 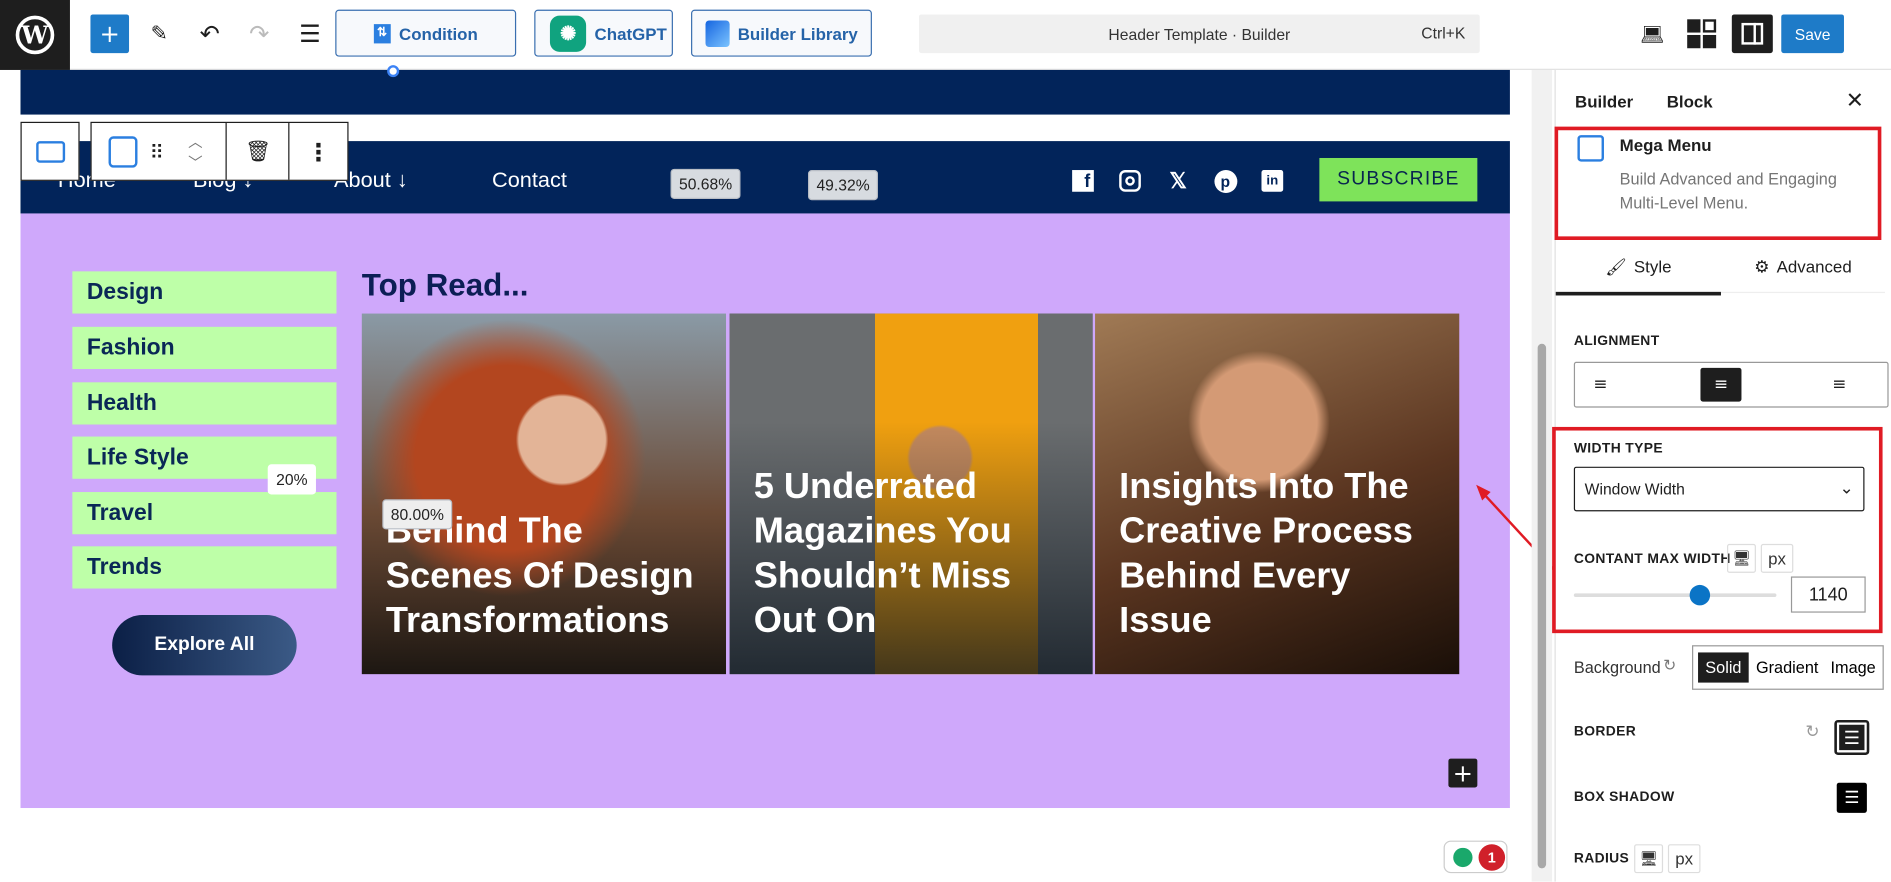 I want to click on tab-advanced: ⚙ Advanced, so click(x=1802, y=267).